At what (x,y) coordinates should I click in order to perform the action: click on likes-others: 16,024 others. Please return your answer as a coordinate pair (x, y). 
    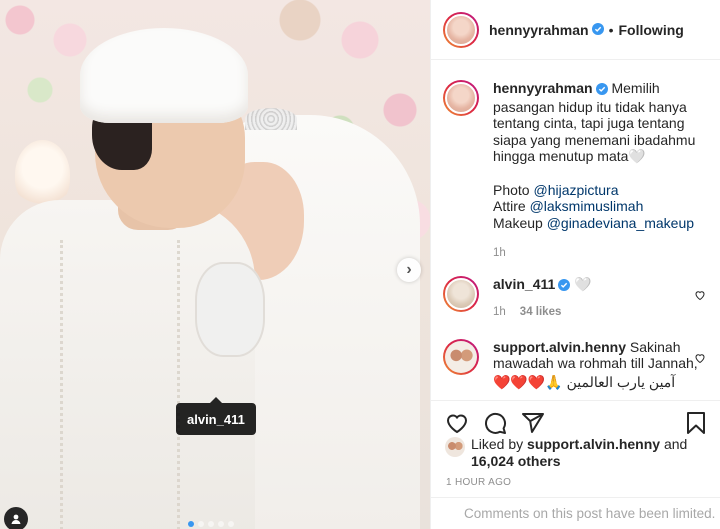
    Looking at the image, I should click on (516, 461).